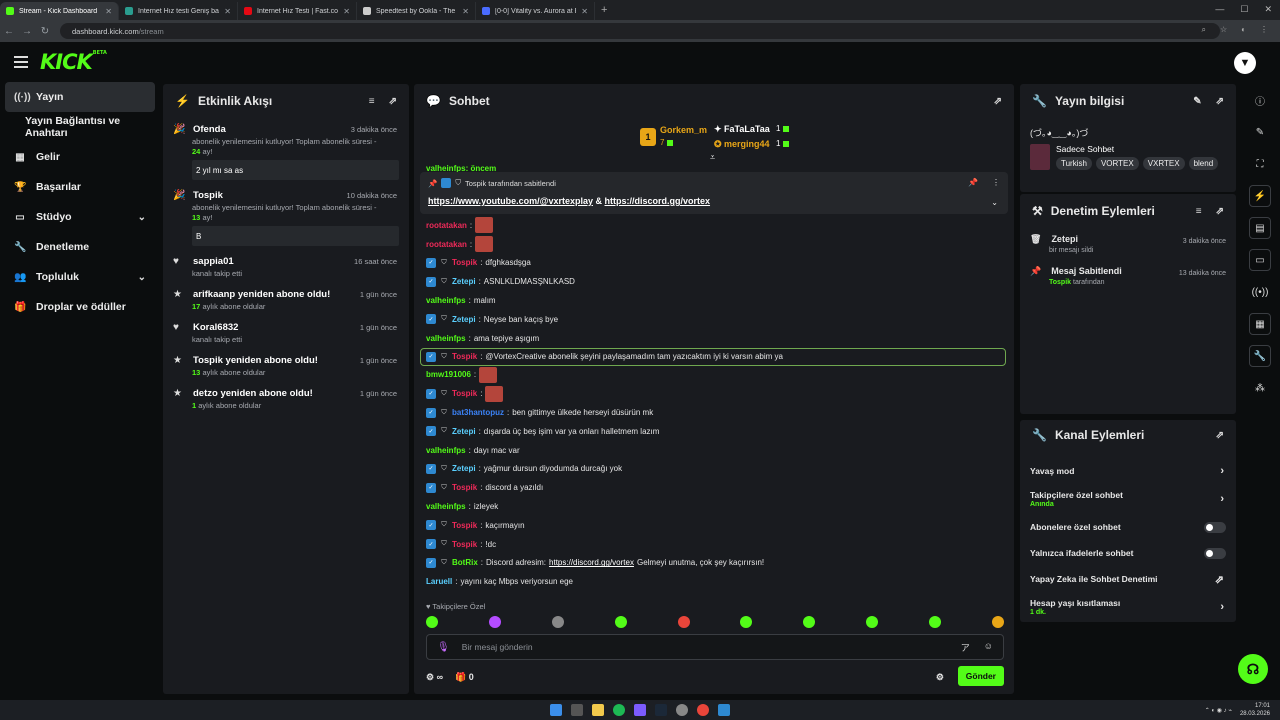 This screenshot has width=1280, height=720. What do you see at coordinates (80, 97) in the screenshot?
I see `sidebar-item-1: ((·)) Yayın` at bounding box center [80, 97].